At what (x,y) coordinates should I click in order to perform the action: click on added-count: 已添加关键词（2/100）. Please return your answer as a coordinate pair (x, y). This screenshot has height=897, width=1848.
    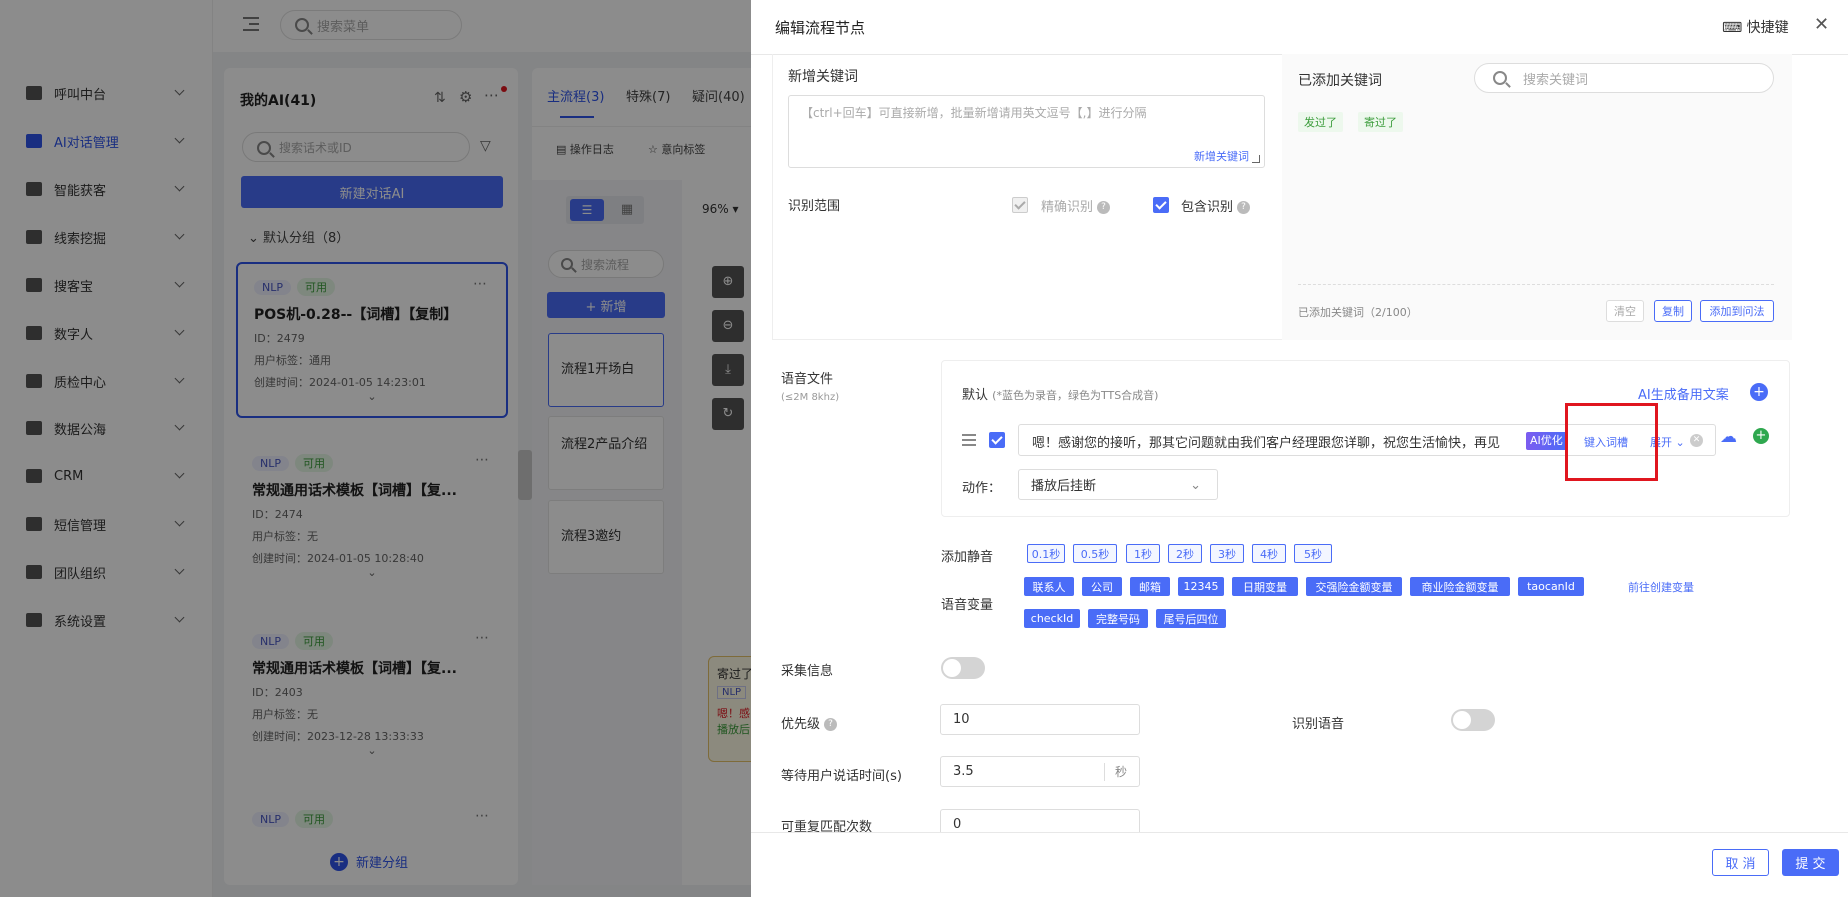
    Looking at the image, I should click on (1358, 312).